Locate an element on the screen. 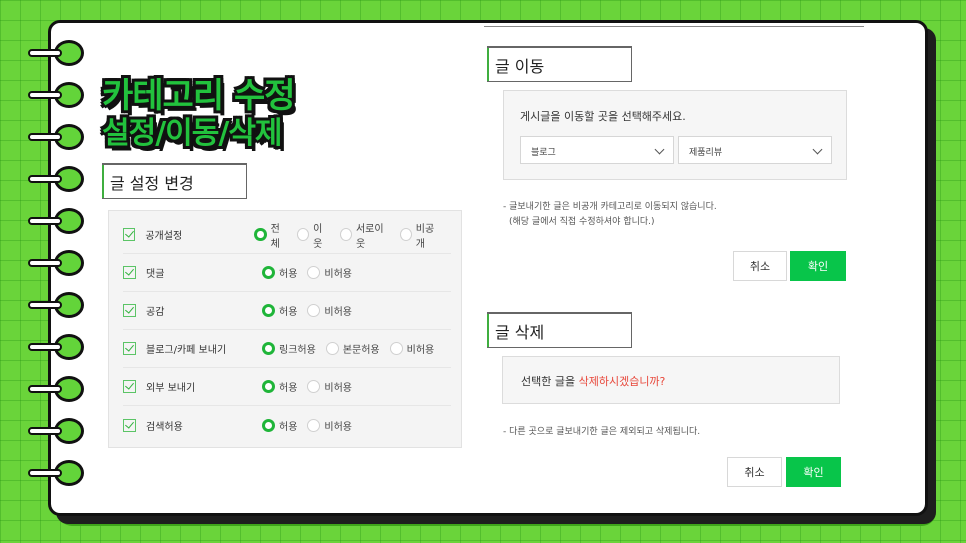 This screenshot has height=543, width=966. radio-group: 링크허용 본문허용 비허용 is located at coordinates (353, 348).